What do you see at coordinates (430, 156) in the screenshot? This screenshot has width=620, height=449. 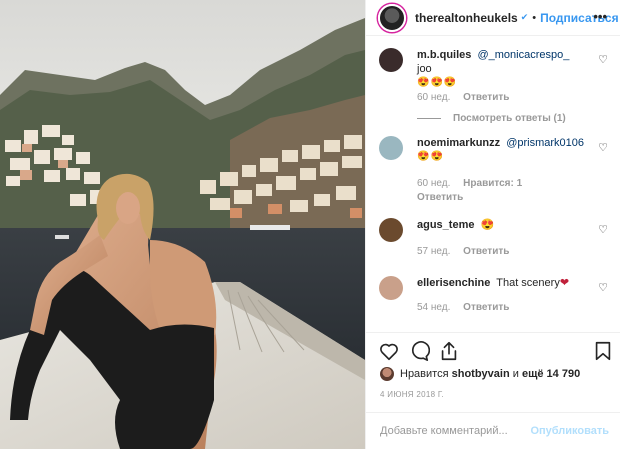 I see `comment-emoji: 😍😍` at bounding box center [430, 156].